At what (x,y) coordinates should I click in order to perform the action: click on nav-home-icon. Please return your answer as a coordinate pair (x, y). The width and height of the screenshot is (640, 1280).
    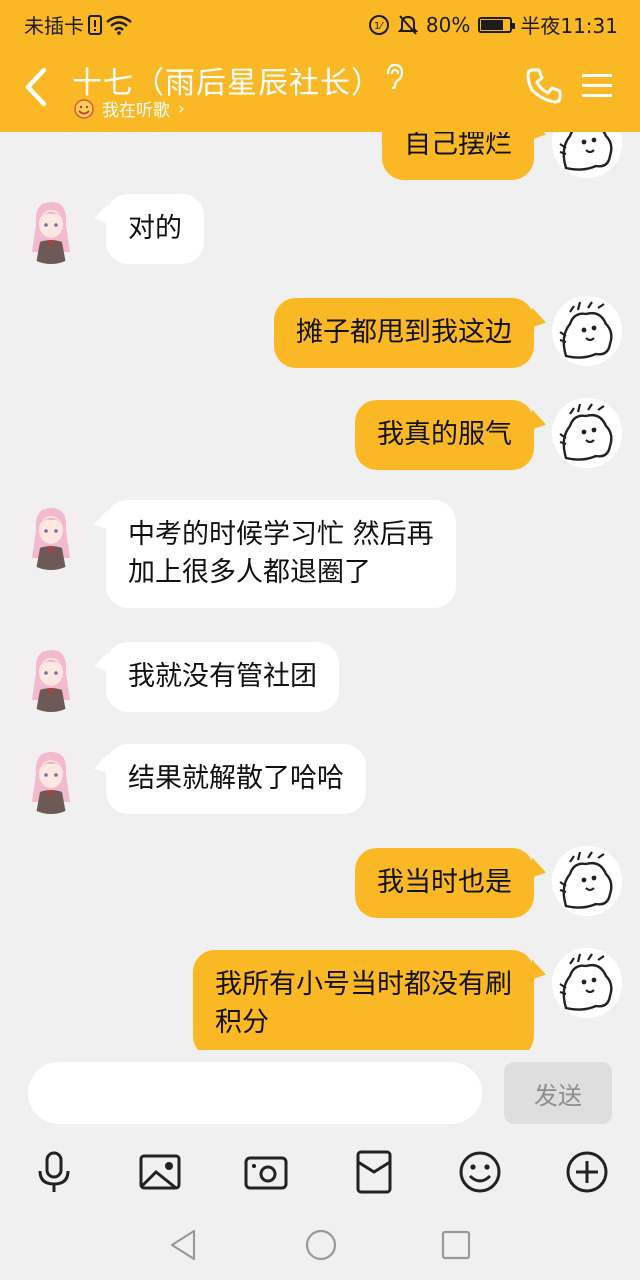
    Looking at the image, I should click on (321, 1245).